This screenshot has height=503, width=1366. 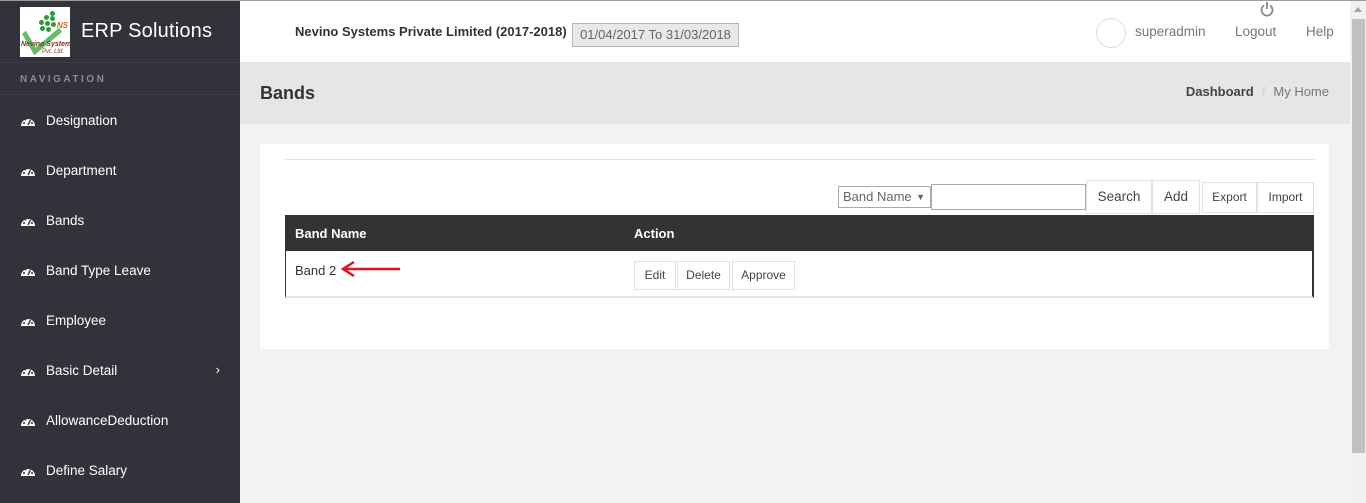 I want to click on table-row: Band 2 Edit Delete Approve, so click(x=799, y=274).